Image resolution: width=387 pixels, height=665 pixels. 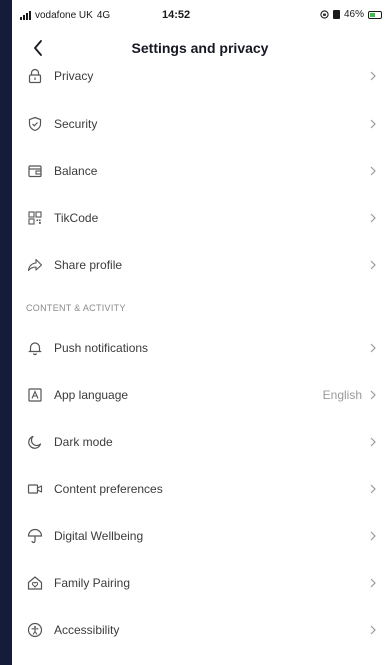 I want to click on settings-item-digital-wellbeing: Digital Wellbeing, so click(x=199, y=535).